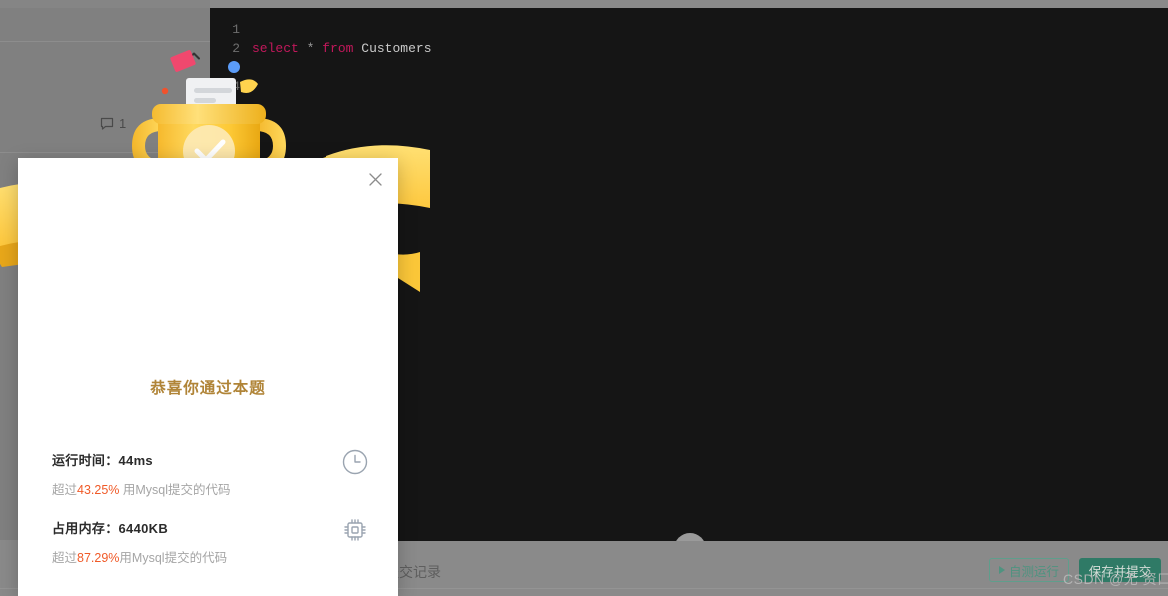 This screenshot has width=1168, height=596. I want to click on stat-row-memory: 占用内存：6440KB 超过87.29%用Mysql提交的代码, so click(208, 540).